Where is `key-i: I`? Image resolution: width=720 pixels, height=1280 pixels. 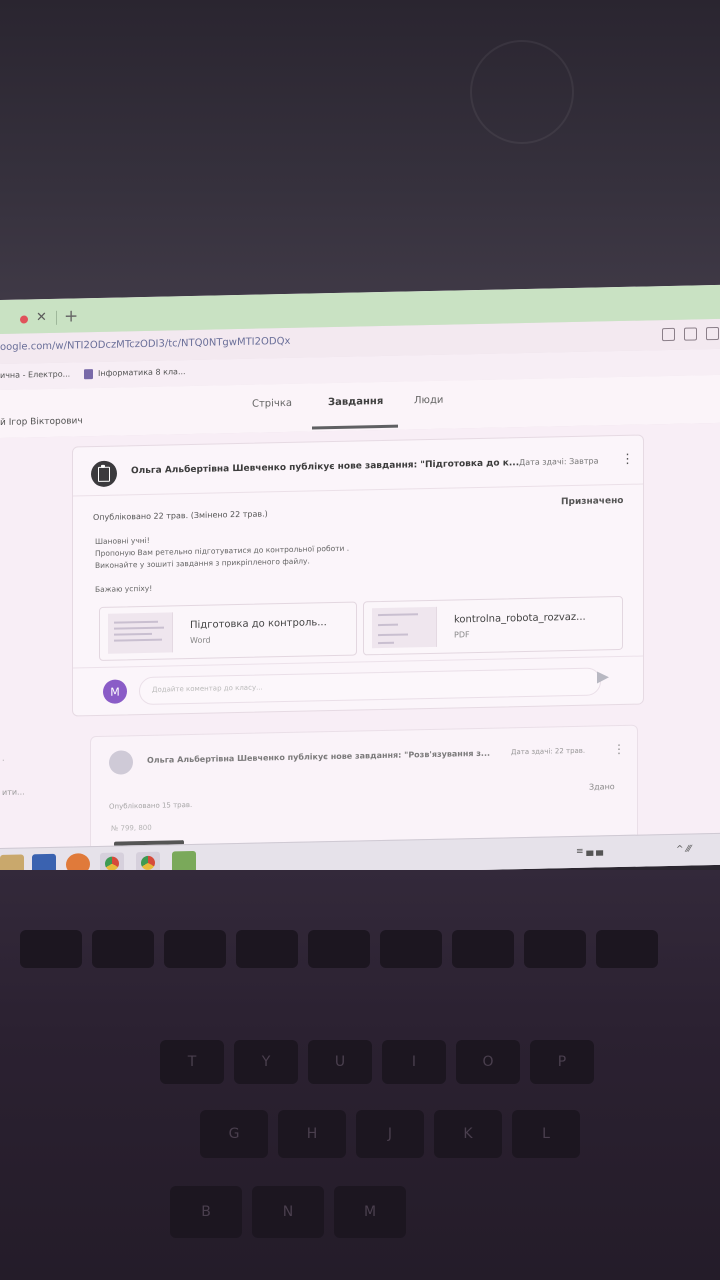
key-i: I is located at coordinates (414, 1062).